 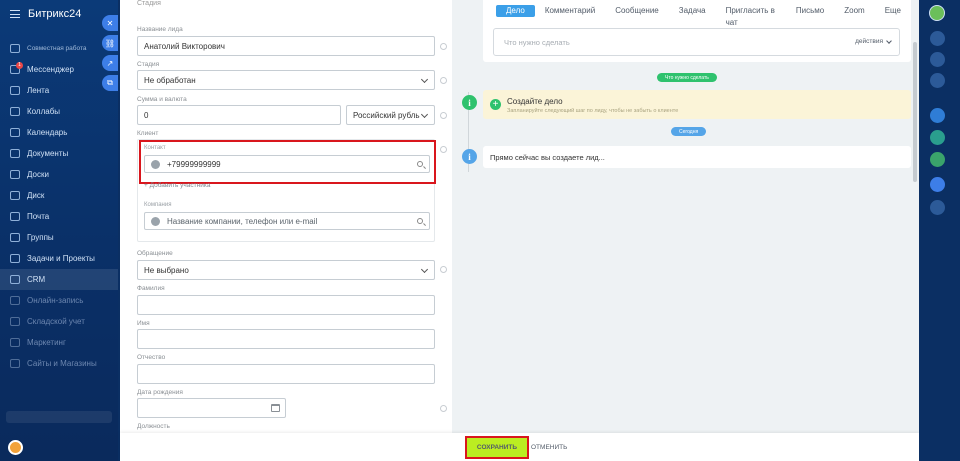 What do you see at coordinates (497, 447) in the screenshot?
I see `save-button: СОХРАНИТЬ` at bounding box center [497, 447].